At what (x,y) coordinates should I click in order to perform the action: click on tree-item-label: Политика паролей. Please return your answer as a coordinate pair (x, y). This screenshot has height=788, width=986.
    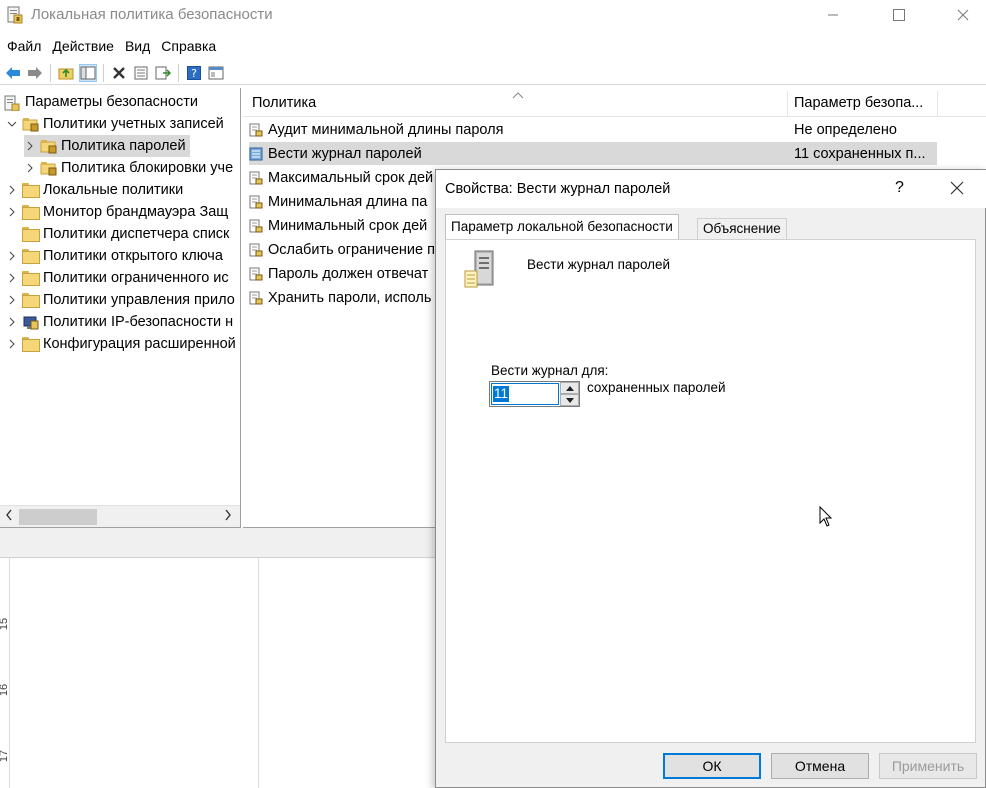
    Looking at the image, I should click on (123, 146).